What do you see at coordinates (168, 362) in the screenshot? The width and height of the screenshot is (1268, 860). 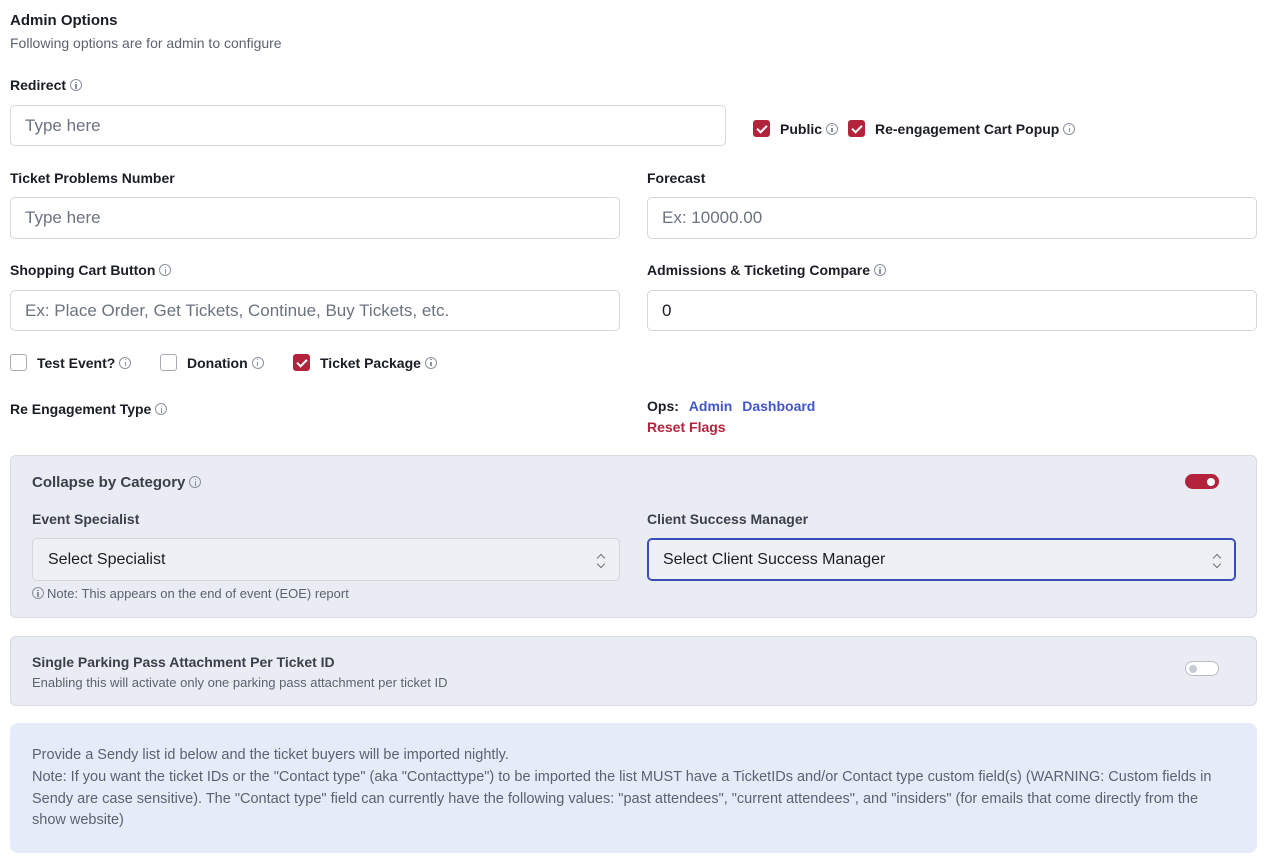 I see `donation-checkbox` at bounding box center [168, 362].